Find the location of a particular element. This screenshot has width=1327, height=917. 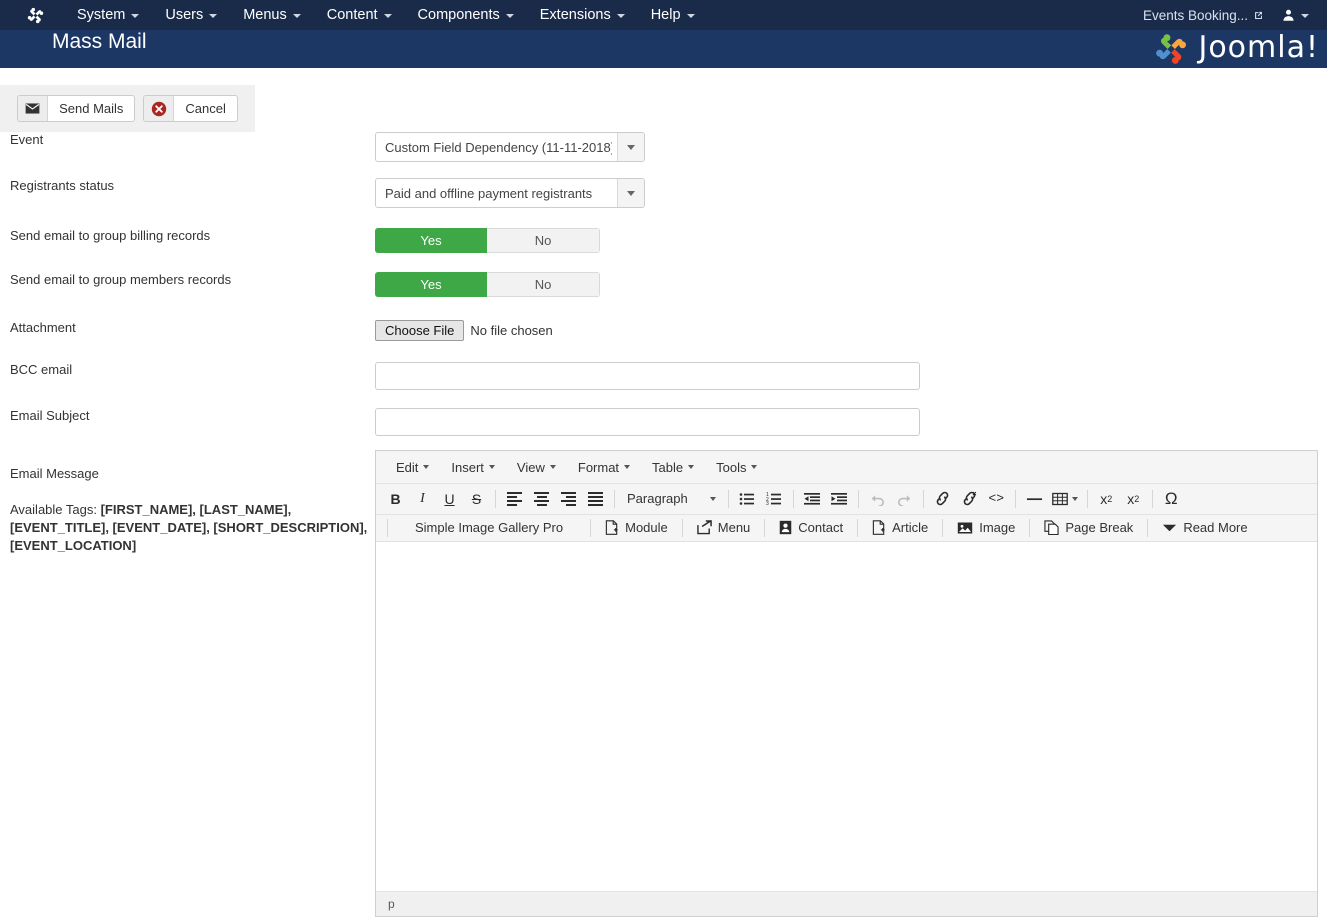

table-icon is located at coordinates (1065, 498).